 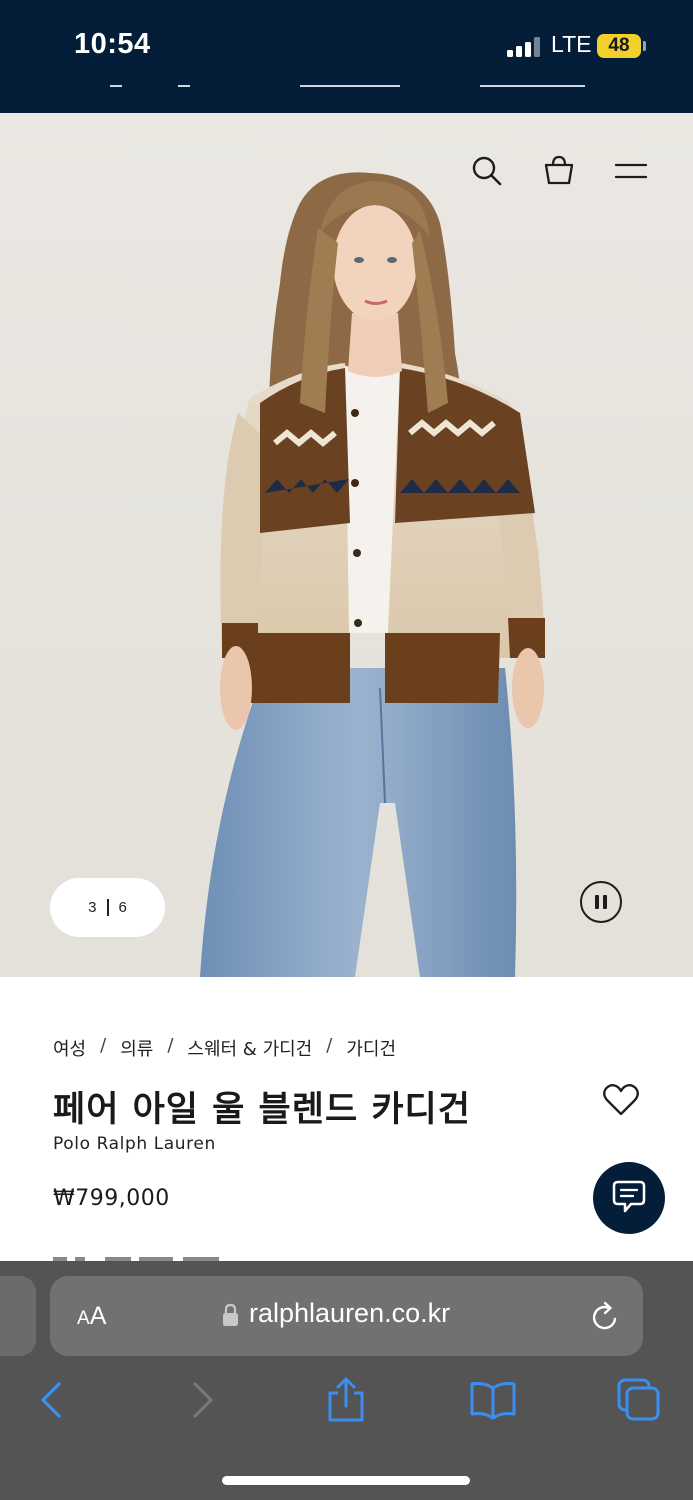 I want to click on status-bar: 10:54 LTE 48, so click(x=346, y=56).